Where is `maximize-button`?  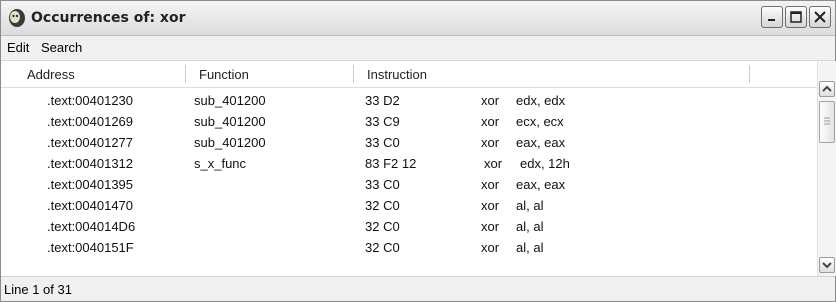
maximize-button is located at coordinates (796, 17).